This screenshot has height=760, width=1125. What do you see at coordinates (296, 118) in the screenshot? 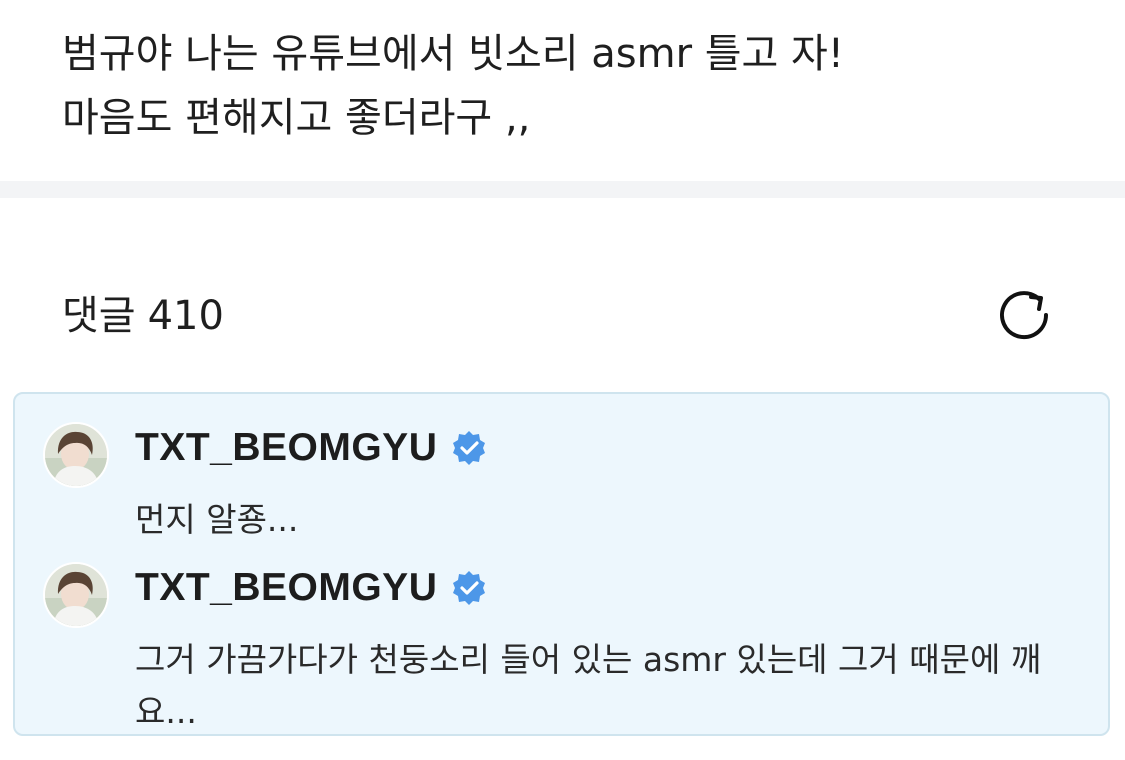
I see `post-text-line-2: 마음도 편해지고 좋더라구 ,,` at bounding box center [296, 118].